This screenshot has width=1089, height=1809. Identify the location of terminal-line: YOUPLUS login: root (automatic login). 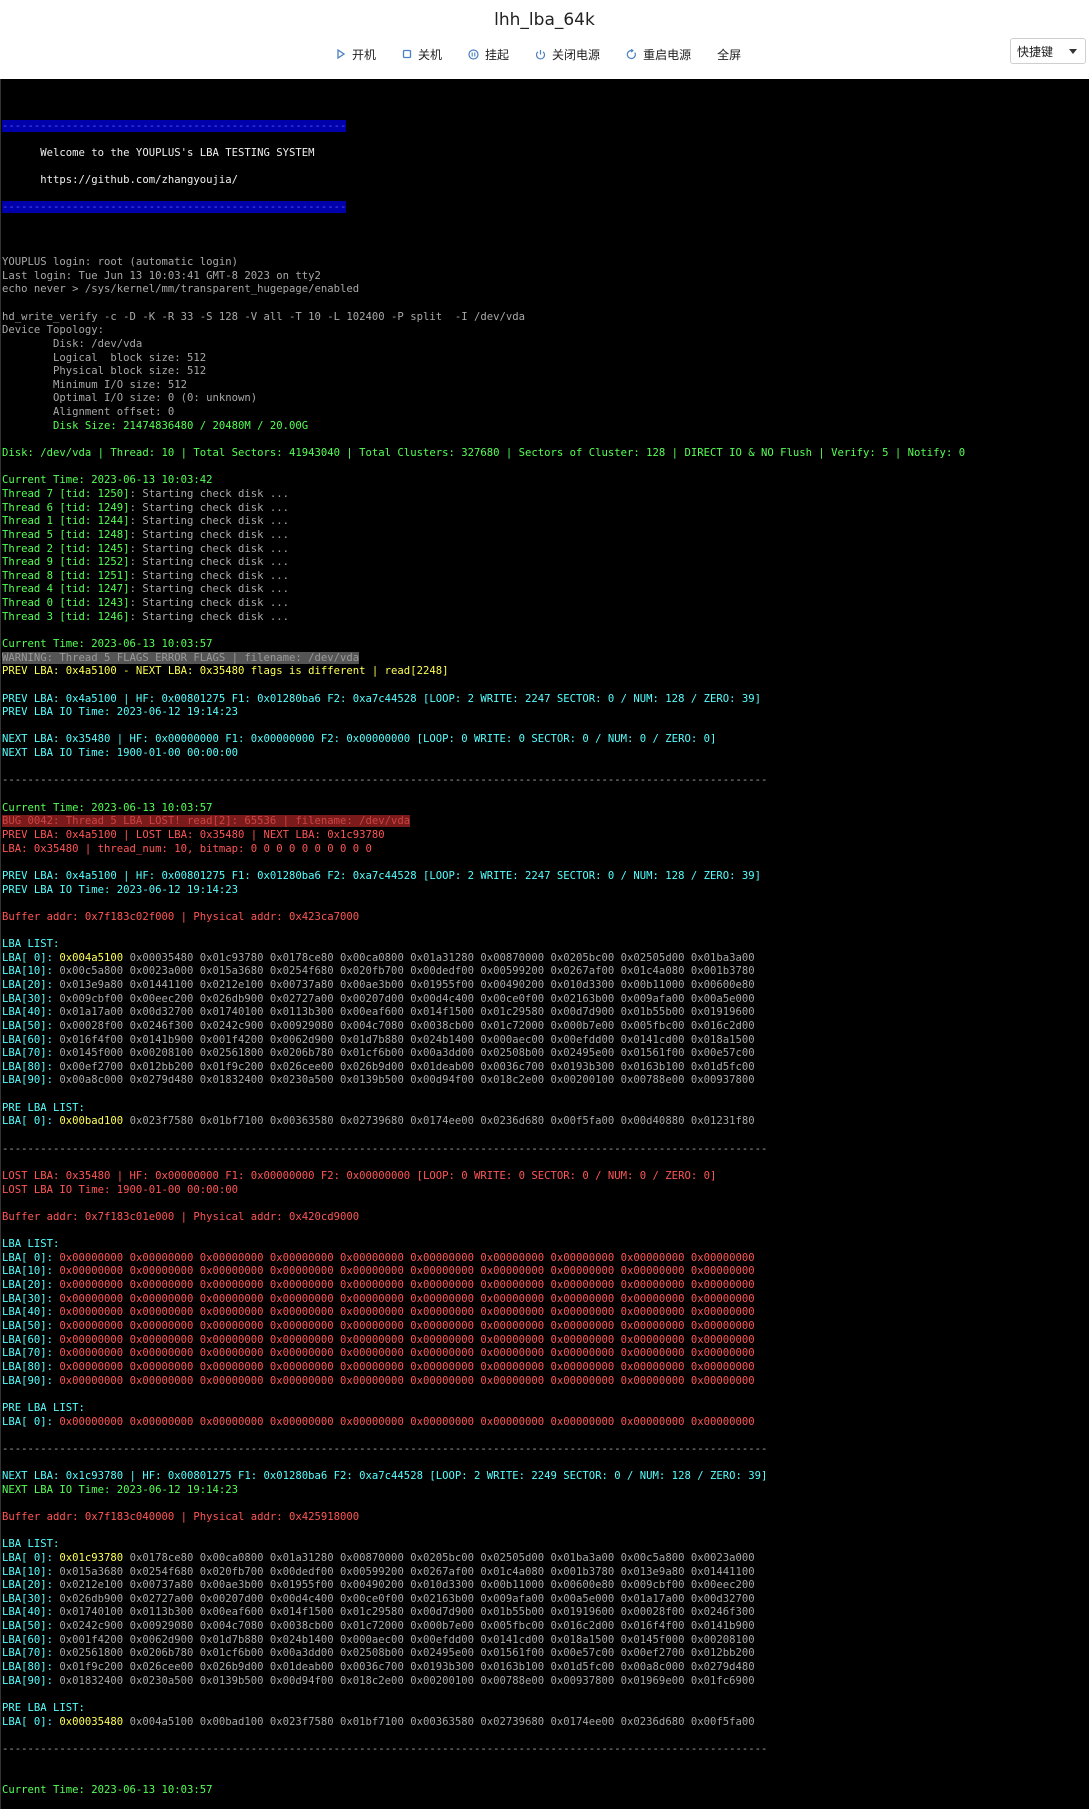
(483, 263).